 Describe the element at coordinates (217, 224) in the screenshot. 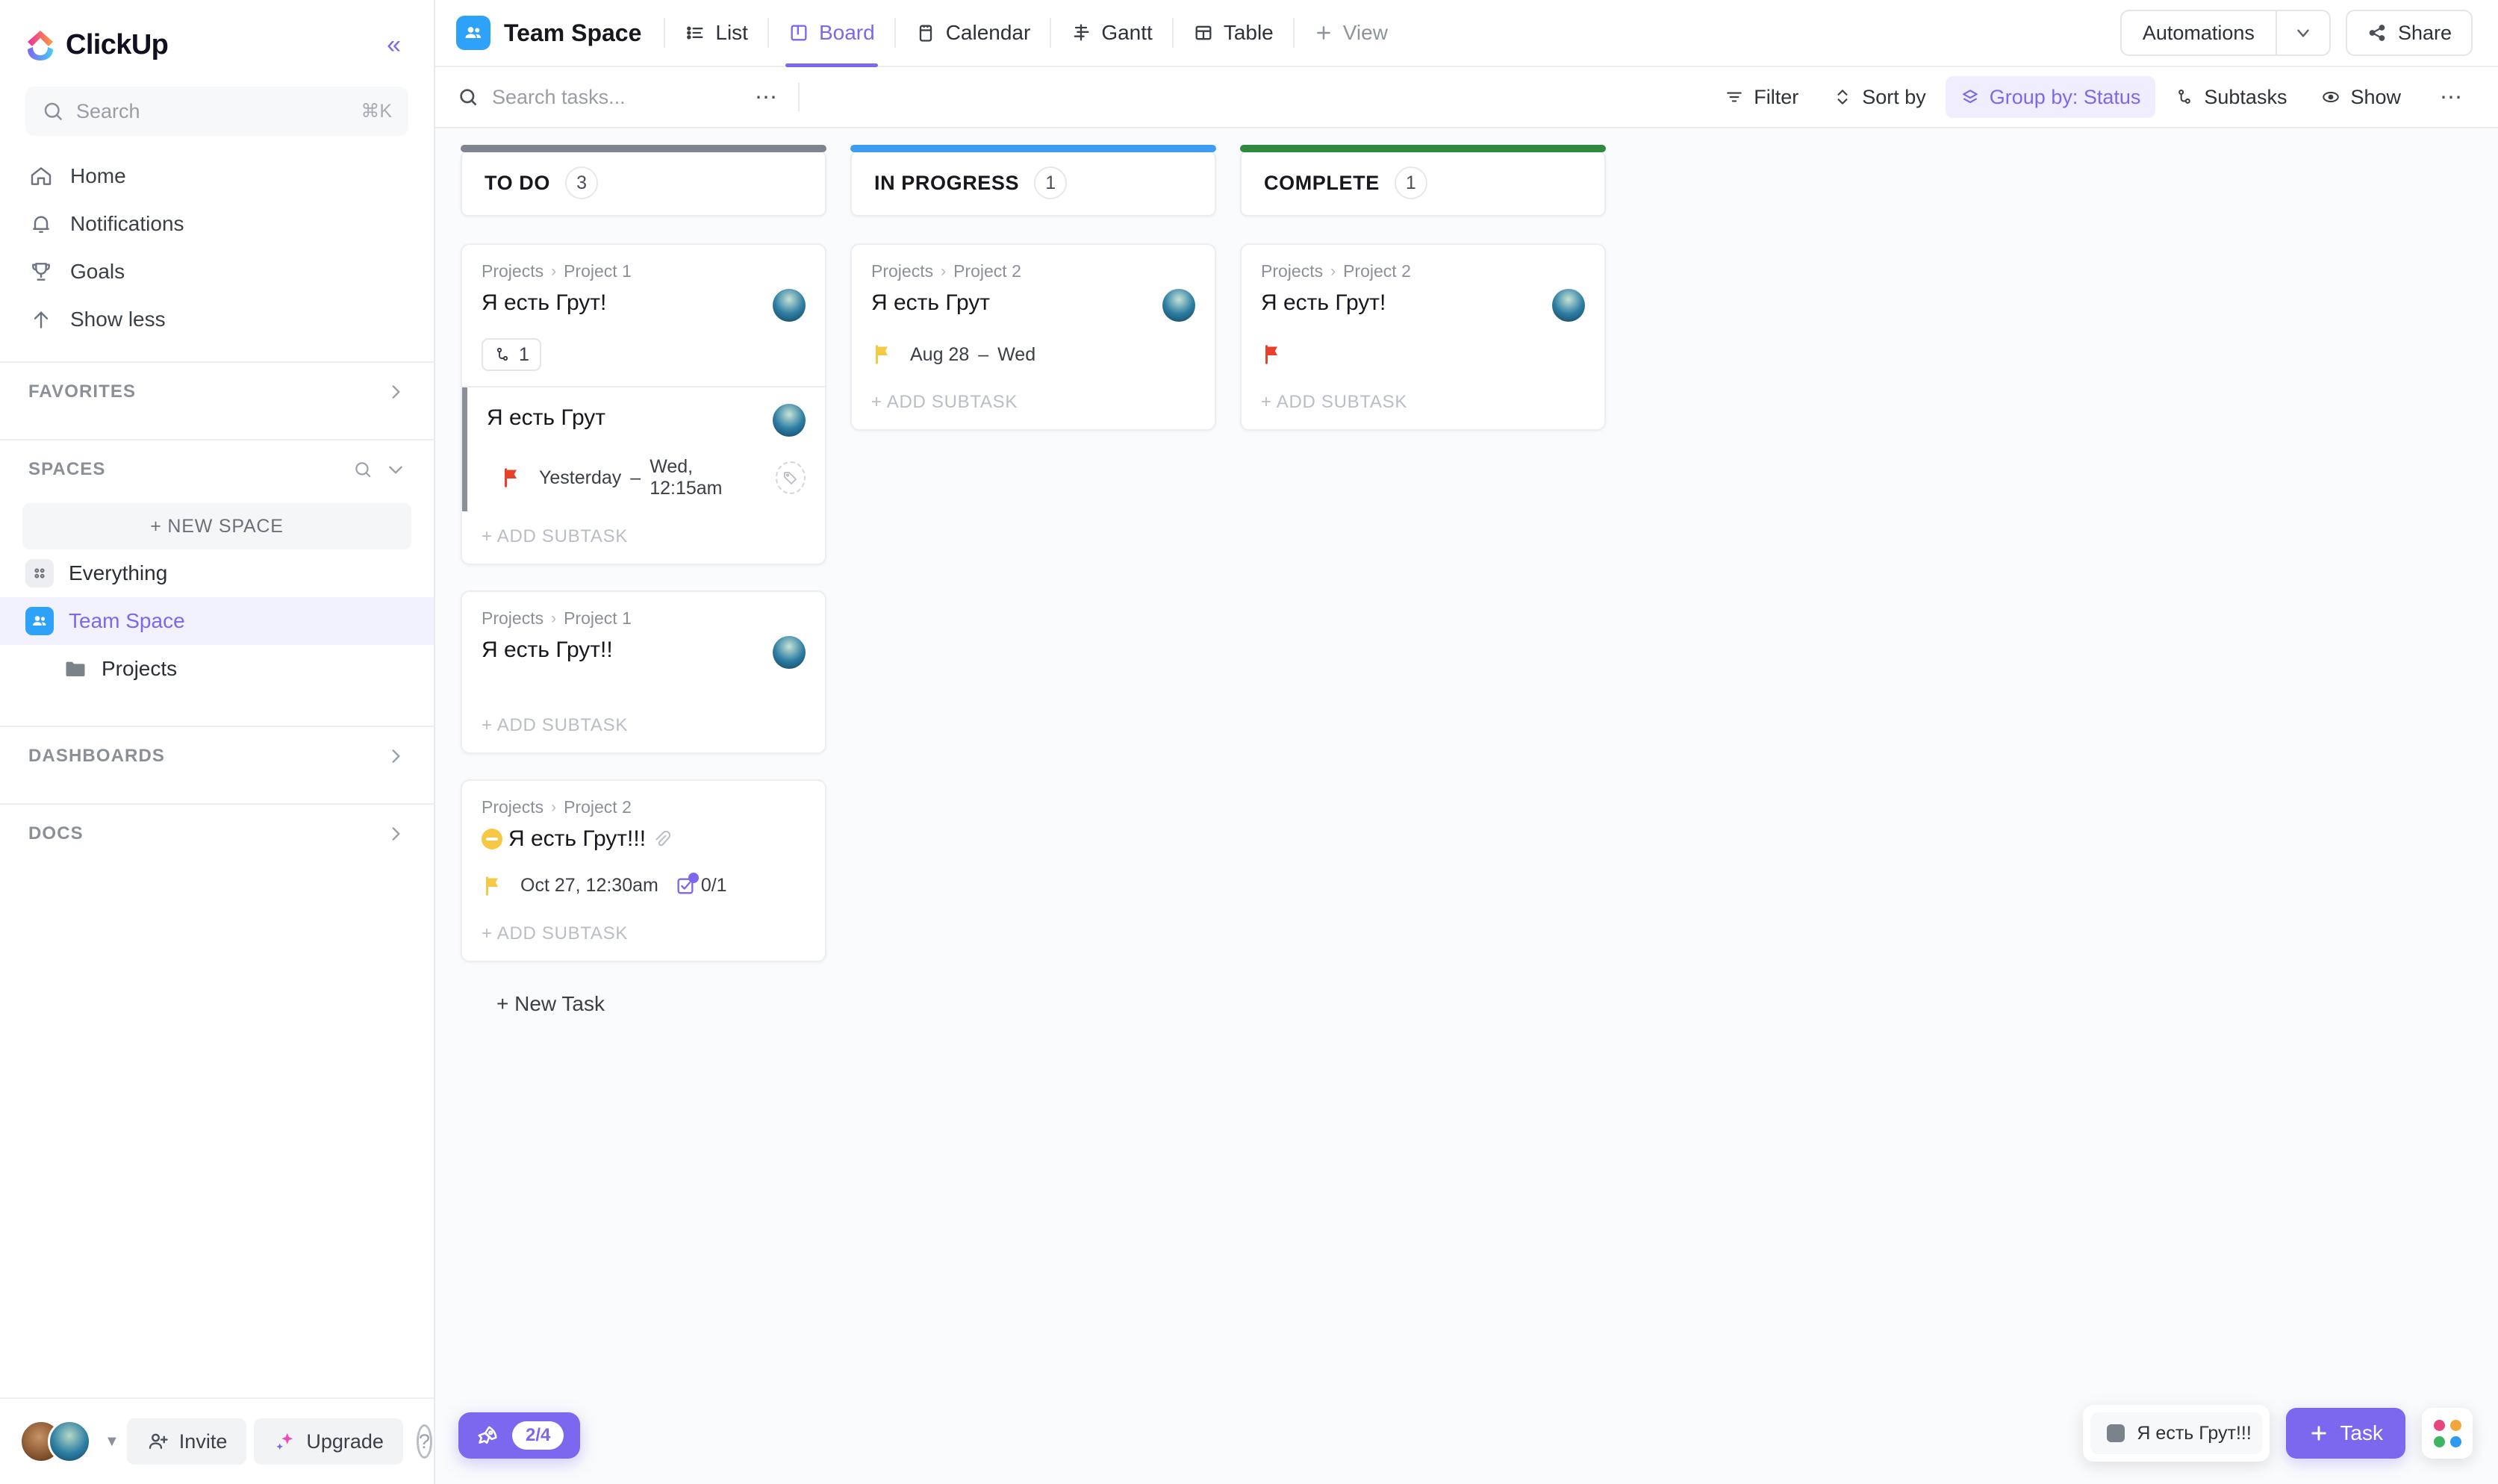

I see `sidebar-item-notifications: Notifications` at that location.